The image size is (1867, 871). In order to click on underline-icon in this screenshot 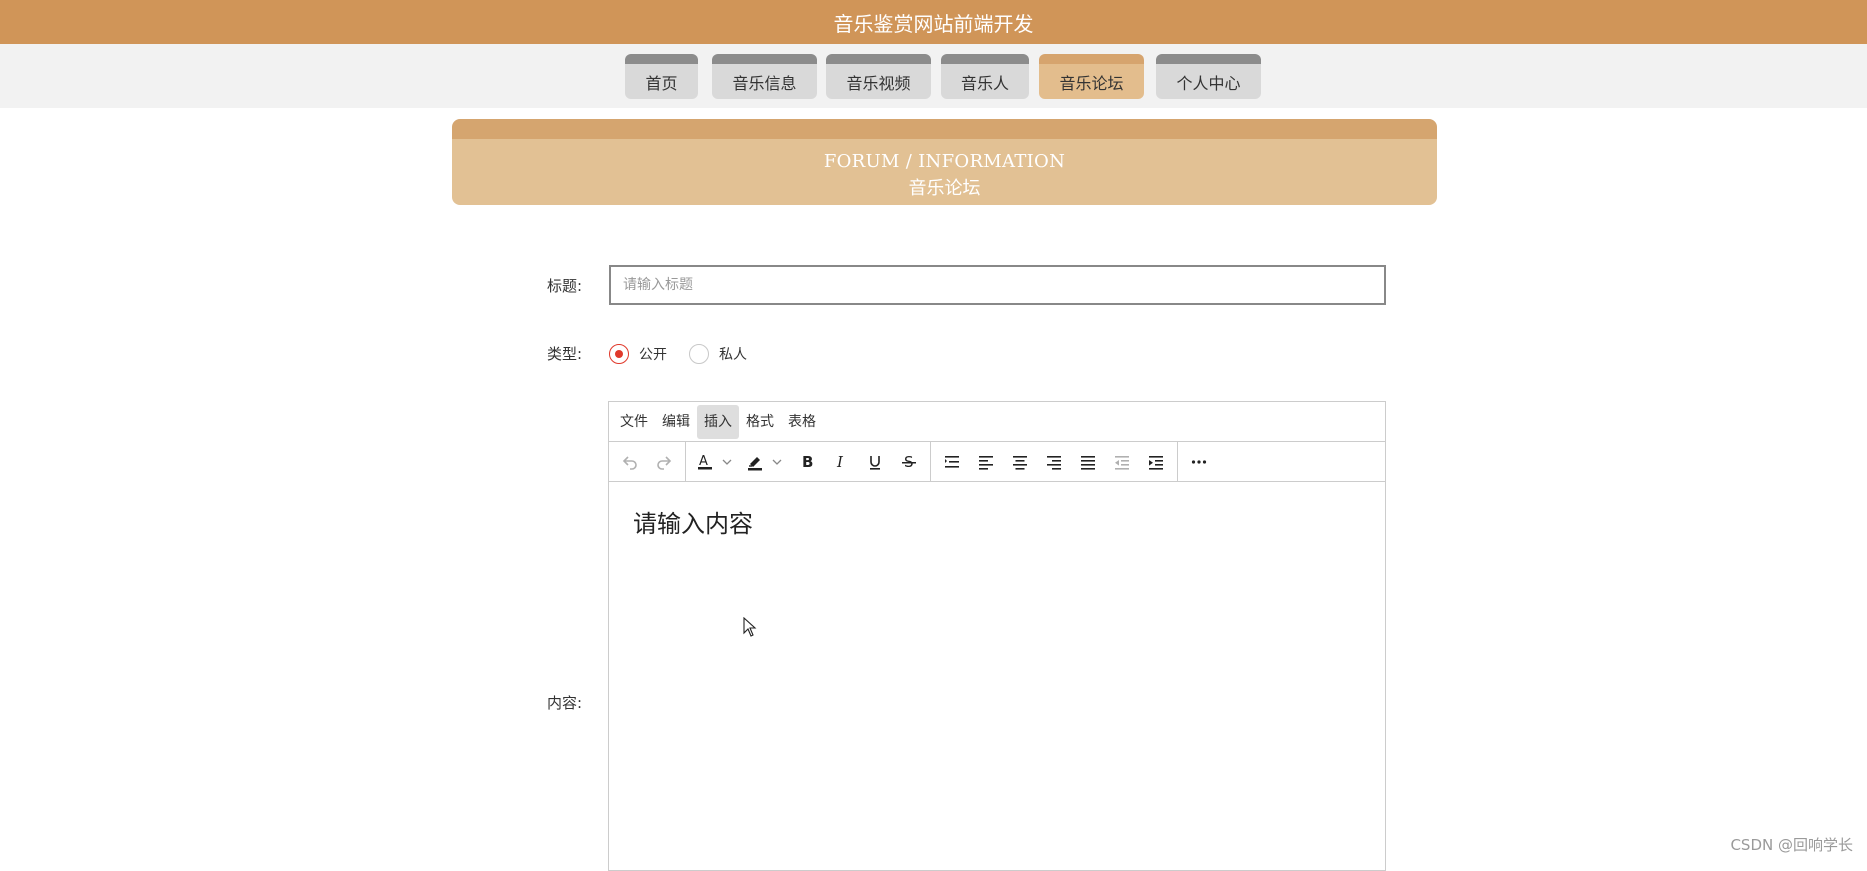, I will do `click(875, 462)`.